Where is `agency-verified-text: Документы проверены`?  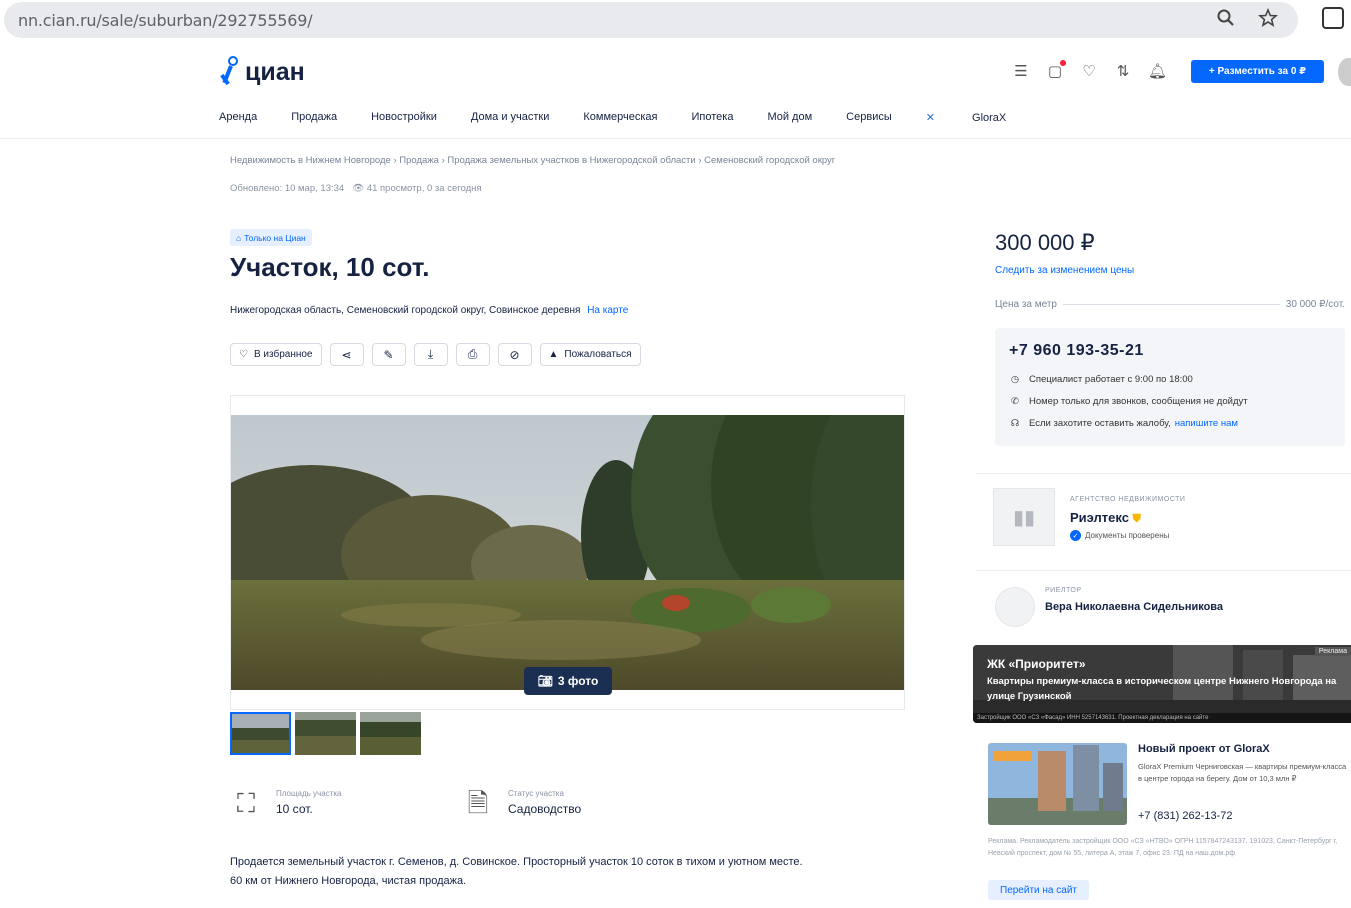 agency-verified-text: Документы проверены is located at coordinates (1127, 535).